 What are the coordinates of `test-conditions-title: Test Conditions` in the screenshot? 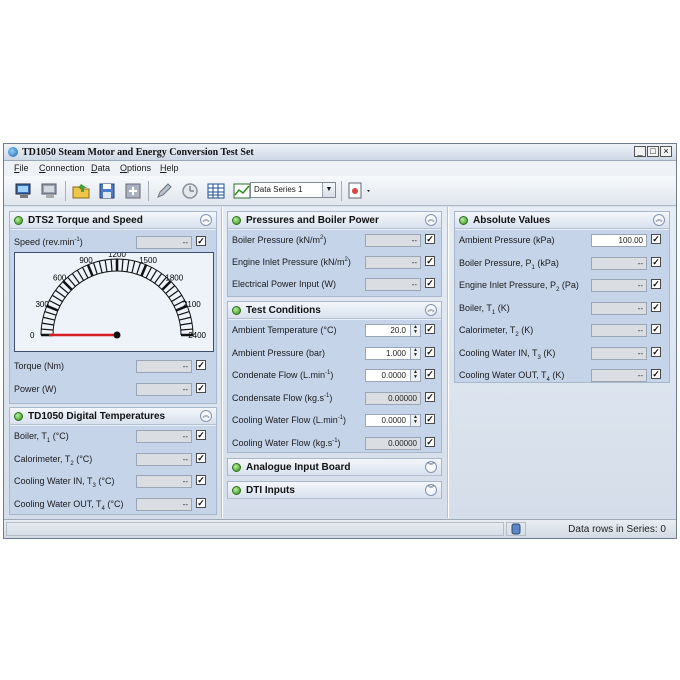 It's located at (283, 310).